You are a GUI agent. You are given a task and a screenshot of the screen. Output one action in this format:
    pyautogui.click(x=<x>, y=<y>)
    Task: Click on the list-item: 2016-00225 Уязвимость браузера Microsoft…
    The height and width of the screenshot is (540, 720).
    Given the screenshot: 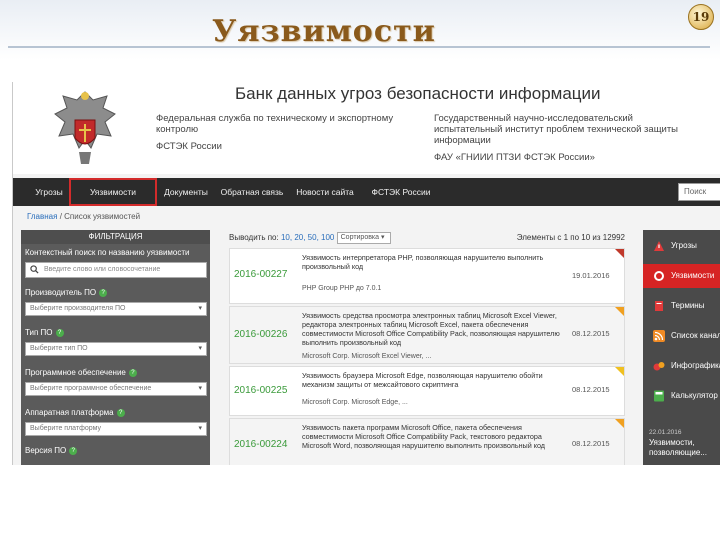 What is the action you would take?
    pyautogui.click(x=427, y=391)
    